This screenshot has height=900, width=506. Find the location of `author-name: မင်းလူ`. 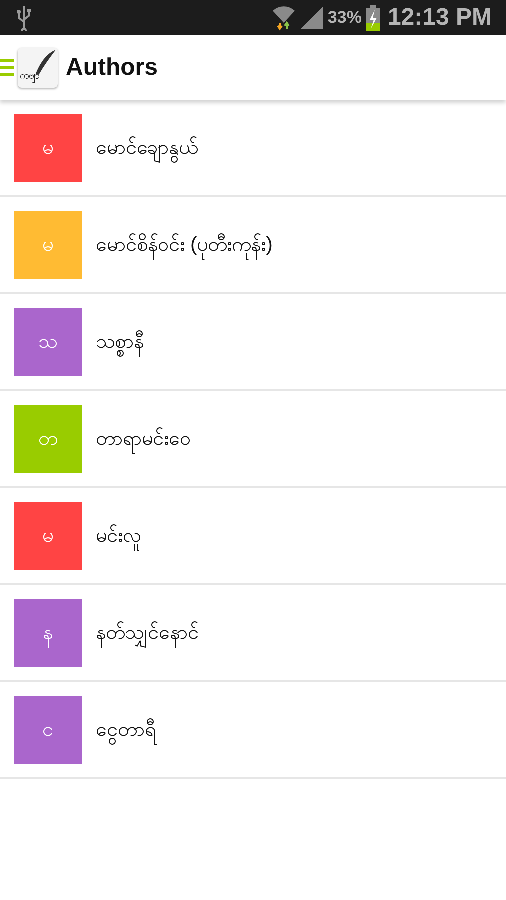

author-name: မင်းလူ is located at coordinates (119, 535).